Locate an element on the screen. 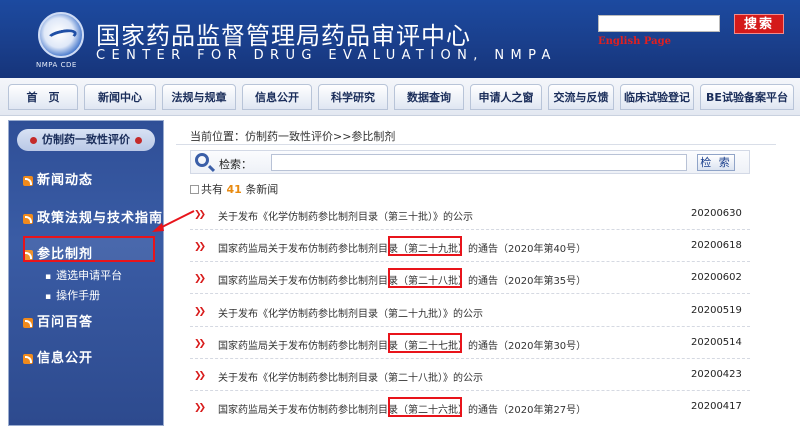 The image size is (800, 426). sidebar-item-label: 百问百答 is located at coordinates (65, 322).